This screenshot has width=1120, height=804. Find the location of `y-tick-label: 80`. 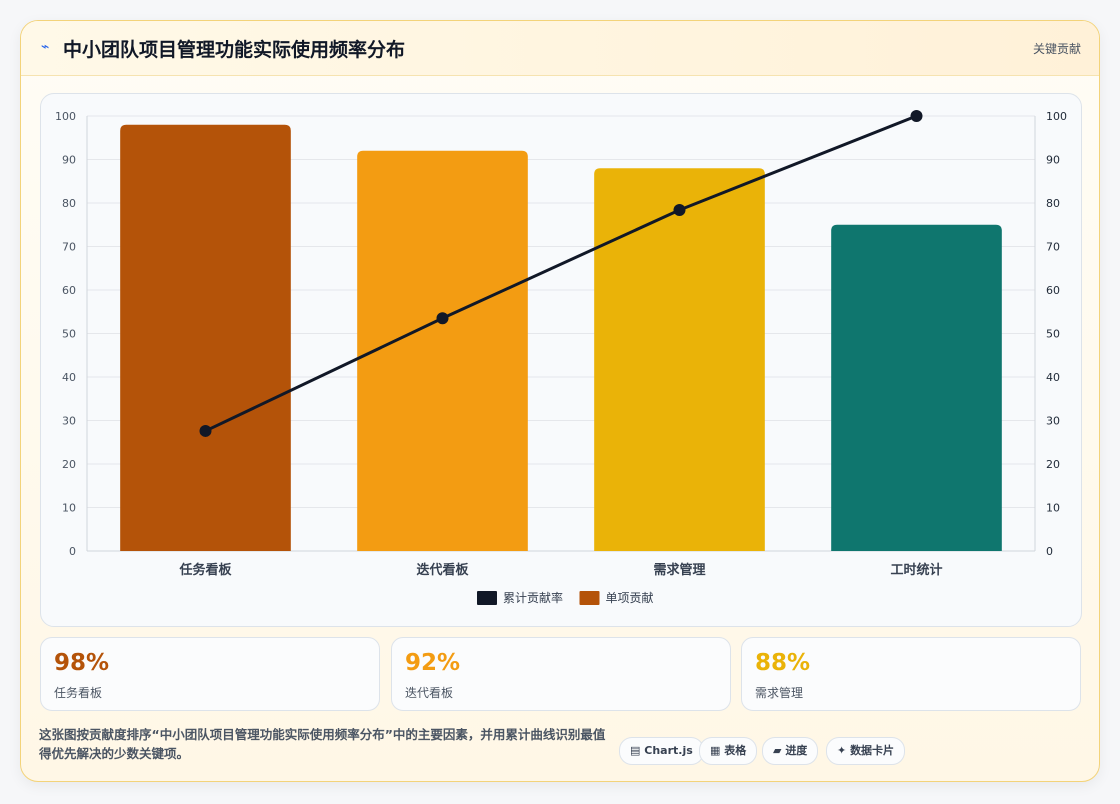

y-tick-label: 80 is located at coordinates (69, 203).